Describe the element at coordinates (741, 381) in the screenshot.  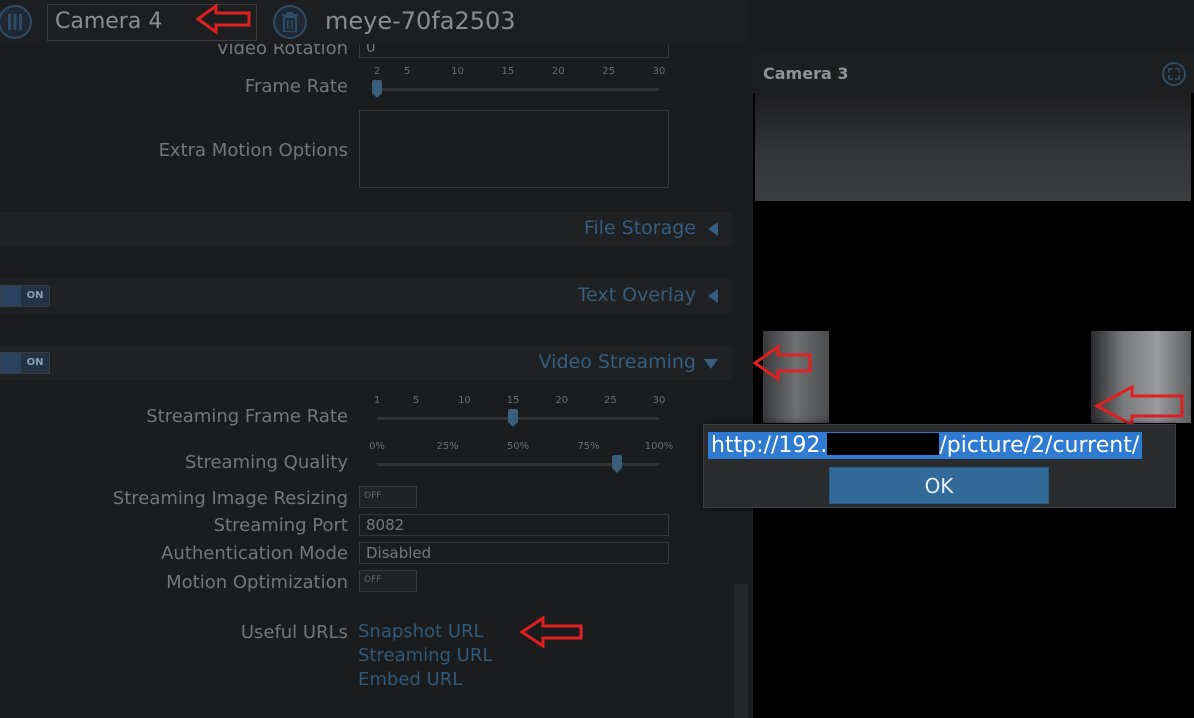
I see `settings-scrollbar` at that location.